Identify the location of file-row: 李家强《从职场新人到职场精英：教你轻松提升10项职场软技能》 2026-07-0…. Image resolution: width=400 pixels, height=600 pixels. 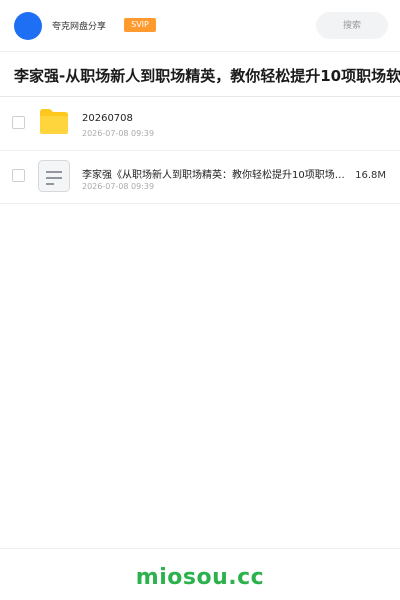
(200, 177).